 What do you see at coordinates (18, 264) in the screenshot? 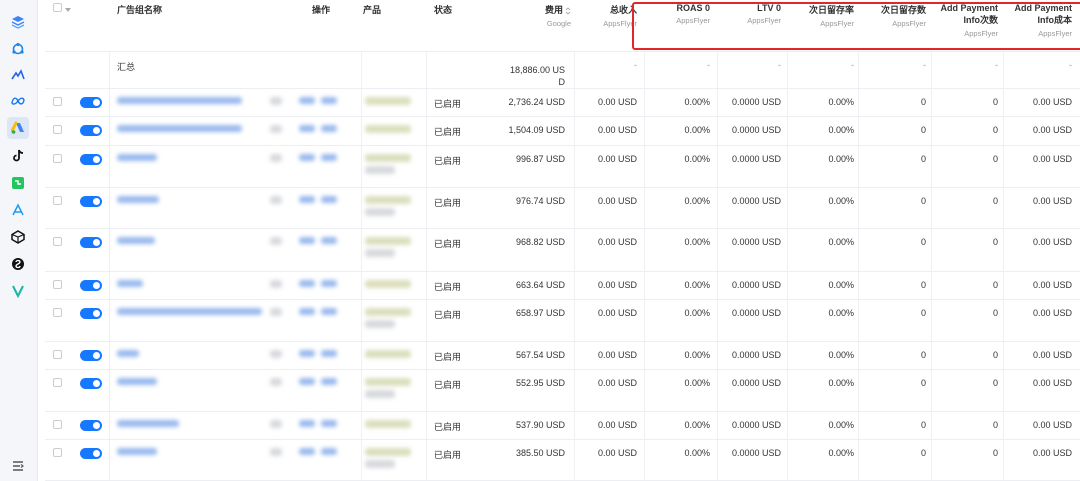
I see `ironsource-icon` at bounding box center [18, 264].